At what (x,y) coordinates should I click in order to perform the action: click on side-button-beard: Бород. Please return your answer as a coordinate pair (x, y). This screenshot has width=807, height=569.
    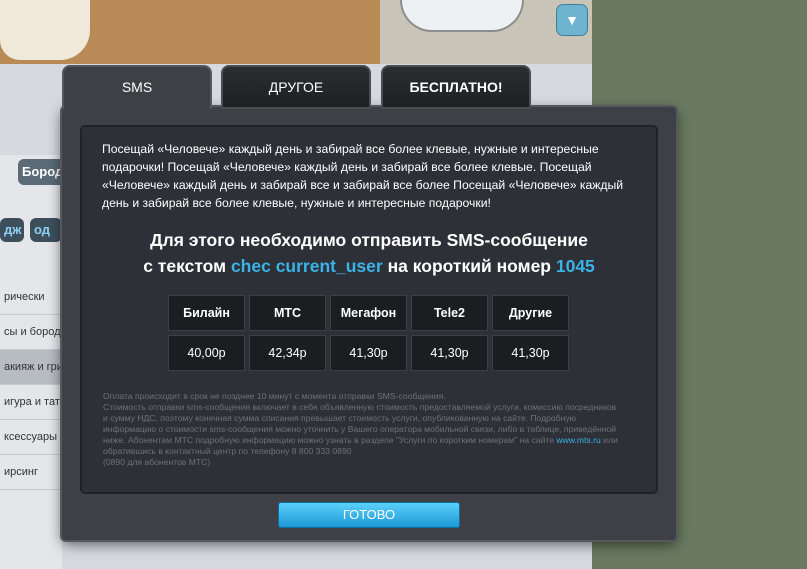
    Looking at the image, I should click on (42, 172).